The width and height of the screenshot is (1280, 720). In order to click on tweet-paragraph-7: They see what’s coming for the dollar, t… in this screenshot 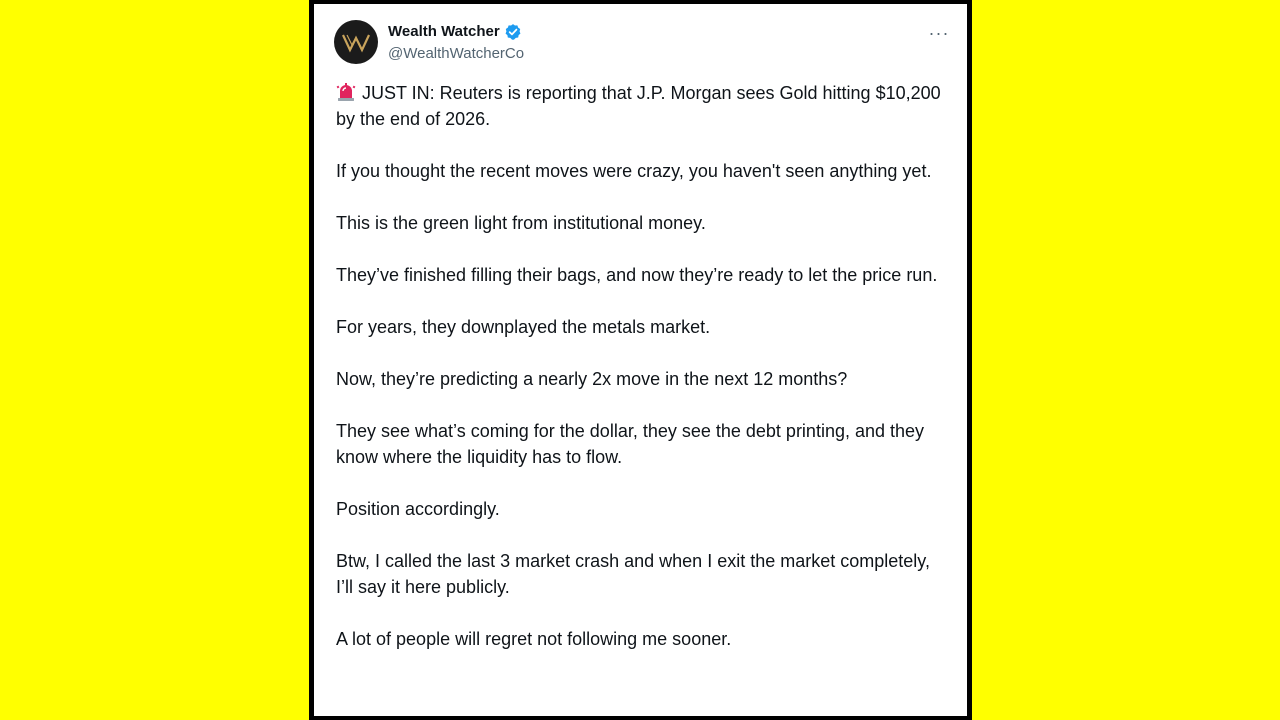, I will do `click(633, 444)`.